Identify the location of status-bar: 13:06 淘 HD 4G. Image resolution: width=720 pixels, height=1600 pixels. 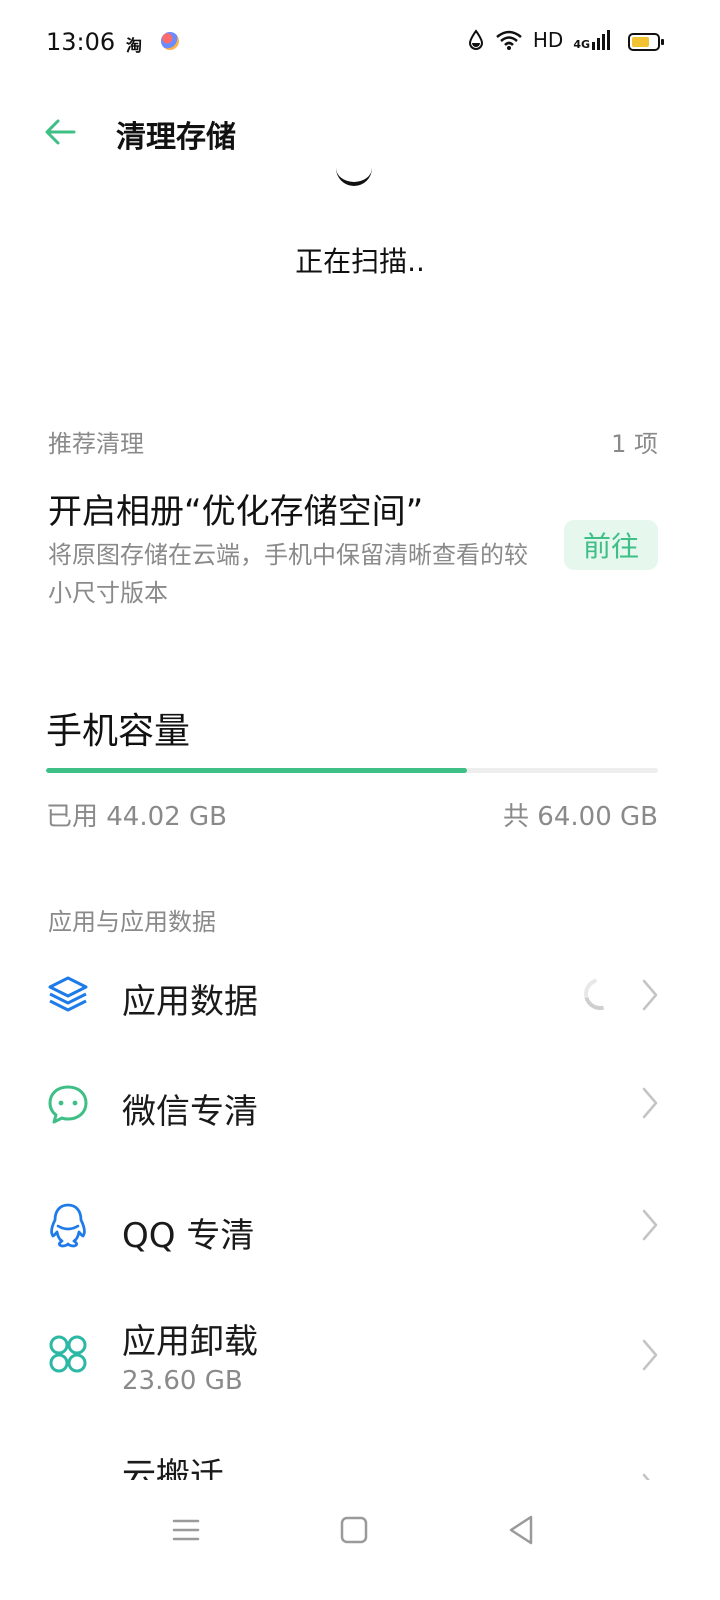
(360, 43).